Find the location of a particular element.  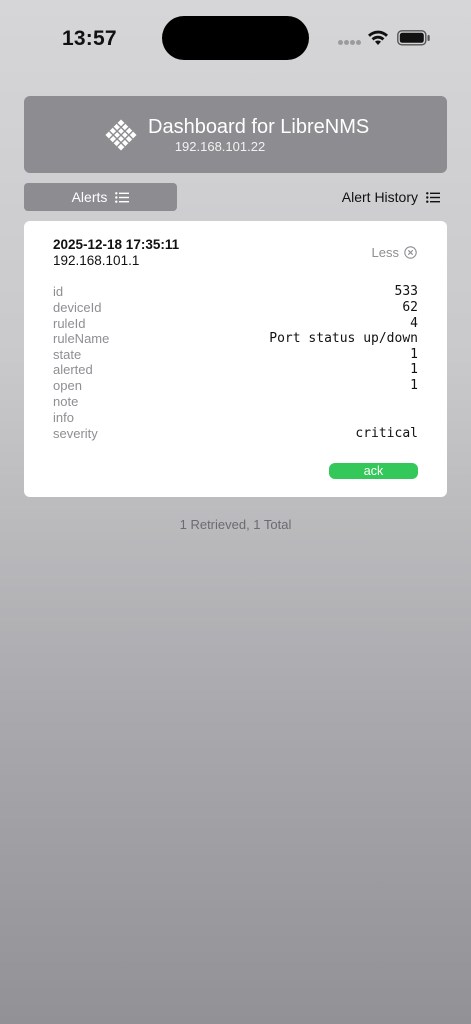

field-row-state: state 1 is located at coordinates (235, 355).